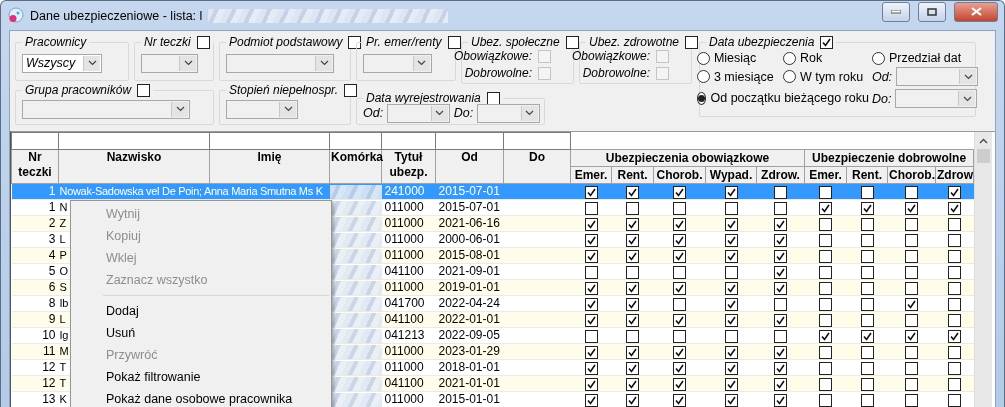 This screenshot has width=1005, height=407. I want to click on scroll-up-icon, so click(984, 140).